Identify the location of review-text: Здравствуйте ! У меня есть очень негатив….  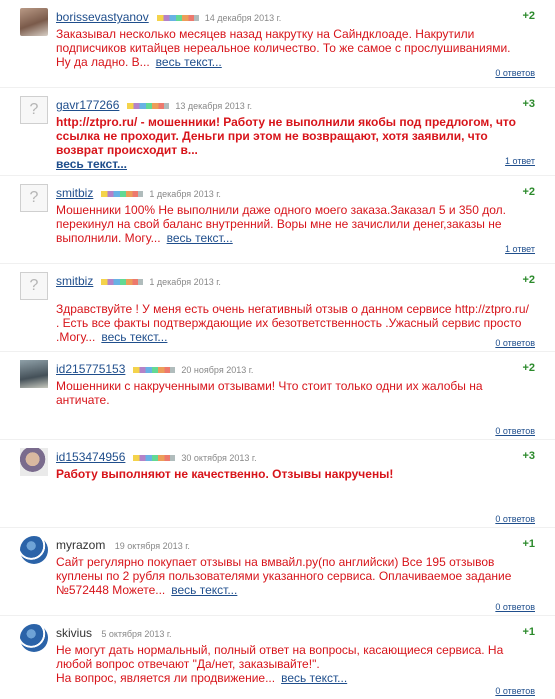
(293, 323).